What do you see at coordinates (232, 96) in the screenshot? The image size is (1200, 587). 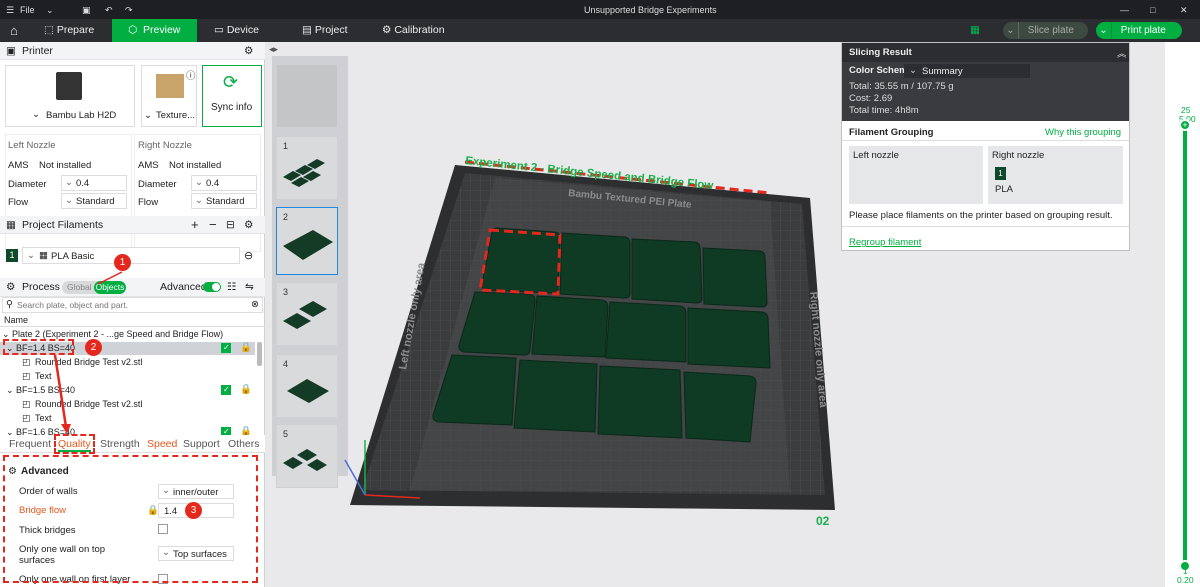 I see `sync-info-button: ⟳ Sync info` at bounding box center [232, 96].